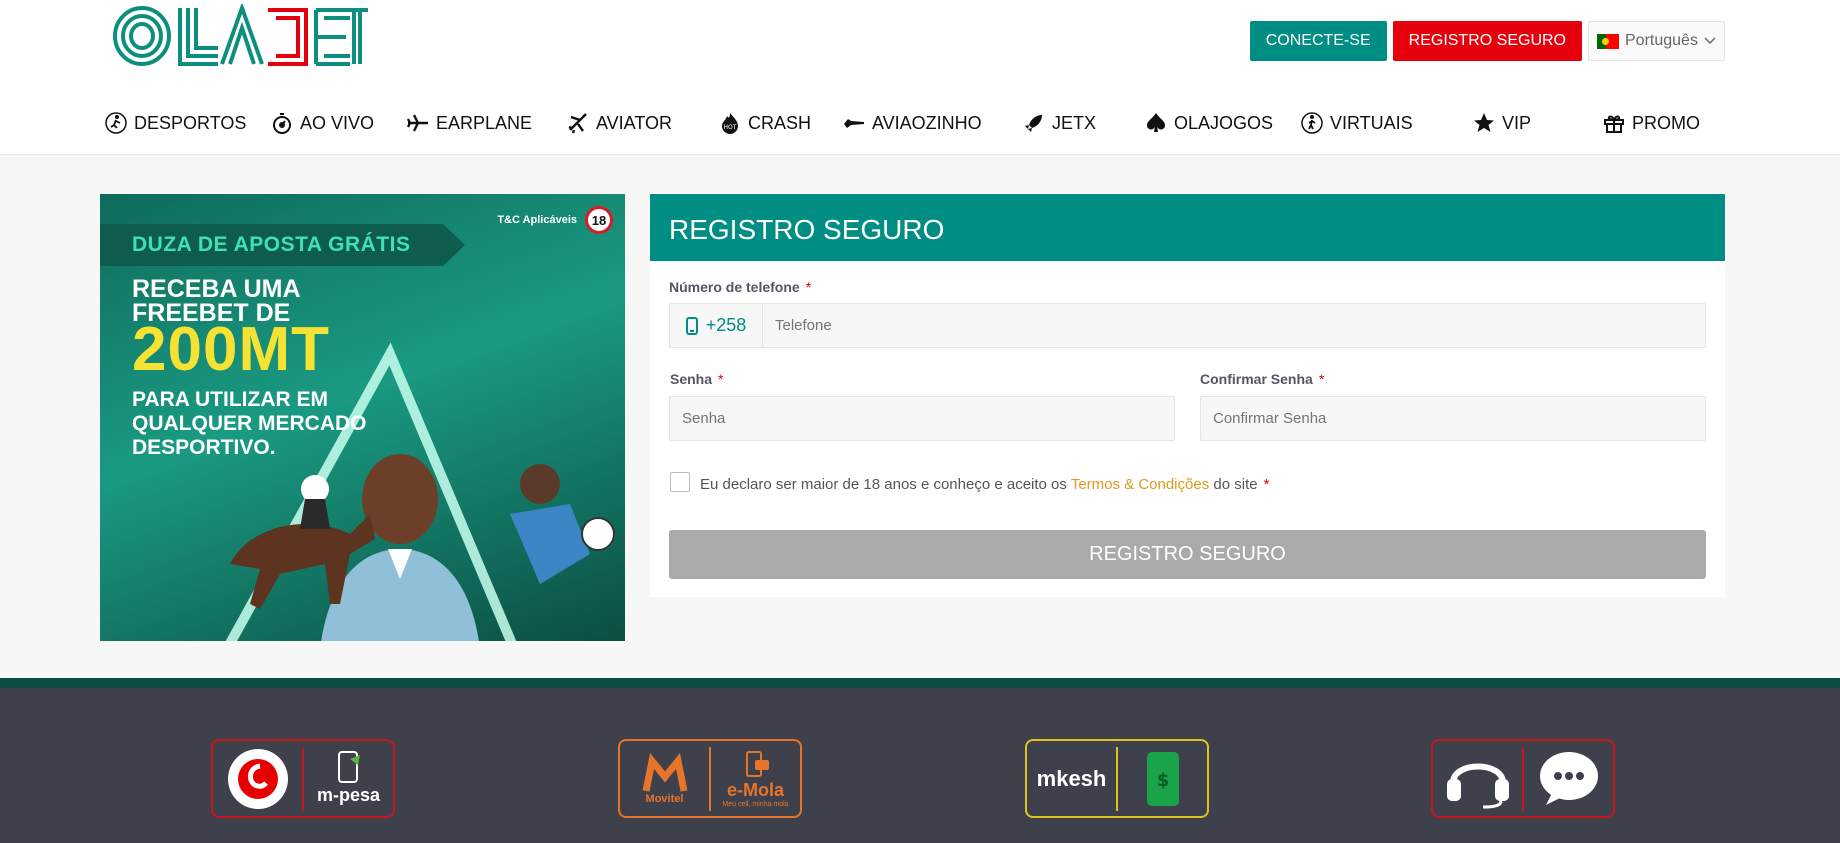 The image size is (1840, 843). I want to click on nav-olajogos: OLAJOGOS, so click(1208, 123).